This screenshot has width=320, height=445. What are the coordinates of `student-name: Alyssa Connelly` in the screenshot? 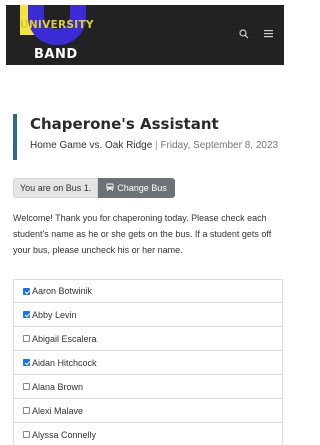 It's located at (64, 434).